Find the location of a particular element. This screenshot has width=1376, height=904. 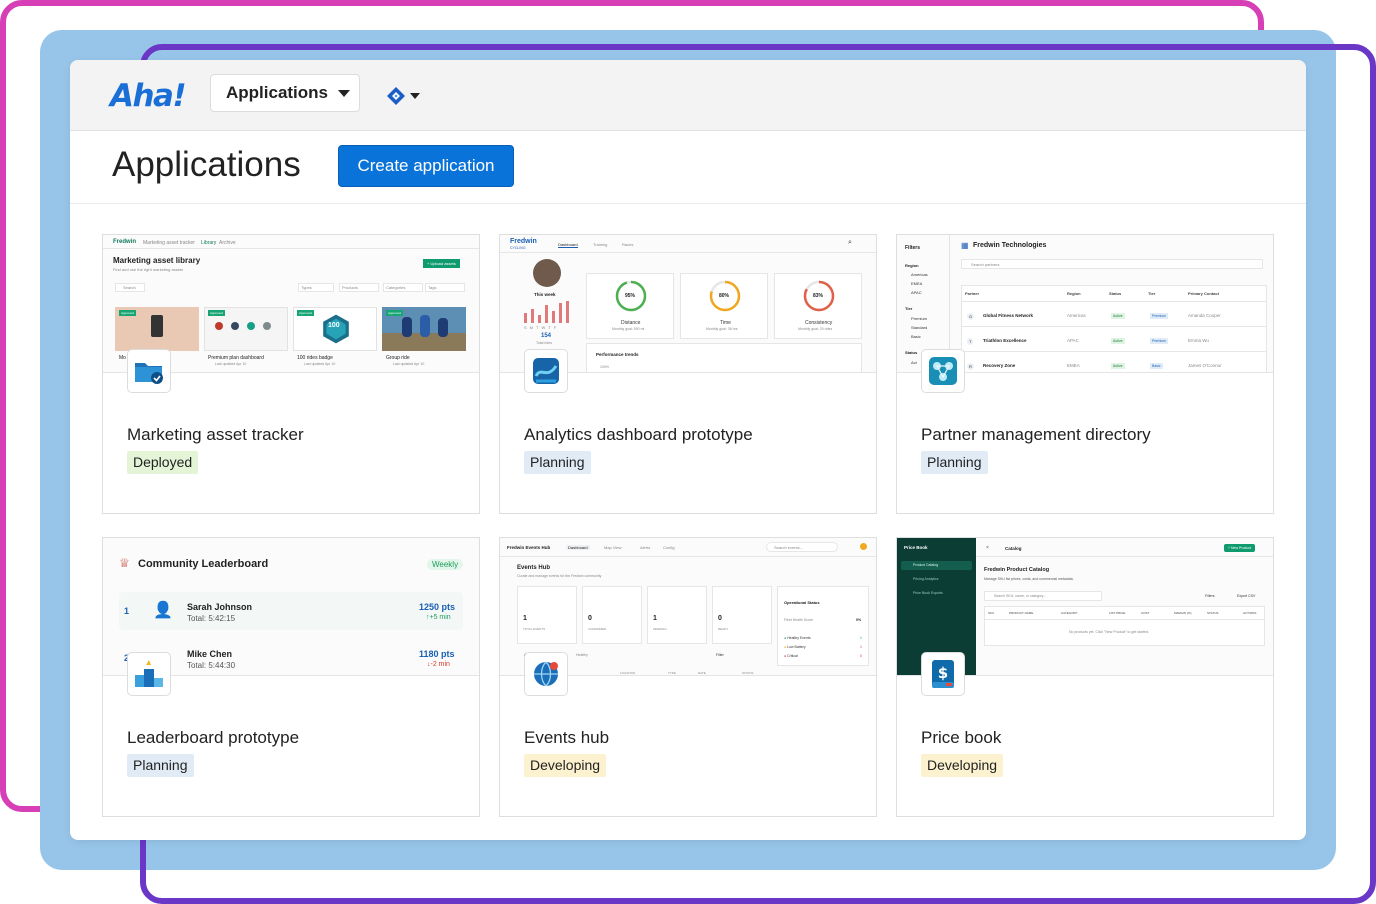

col-header: CATEGORY is located at coordinates (1069, 613).